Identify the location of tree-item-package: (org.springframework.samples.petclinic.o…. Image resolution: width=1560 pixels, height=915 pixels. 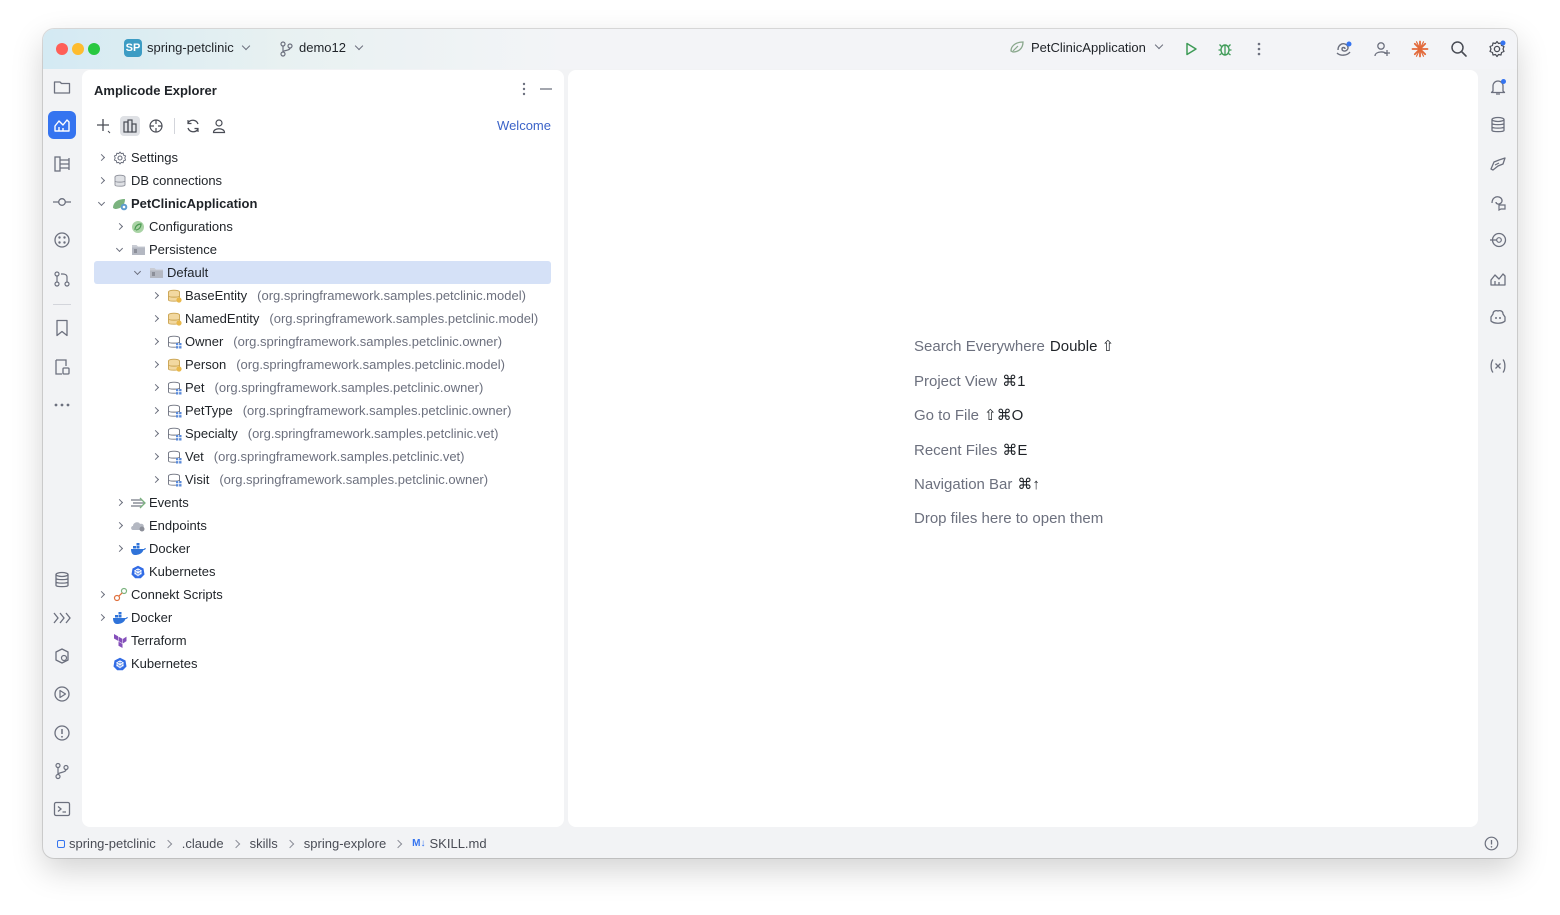
(377, 410).